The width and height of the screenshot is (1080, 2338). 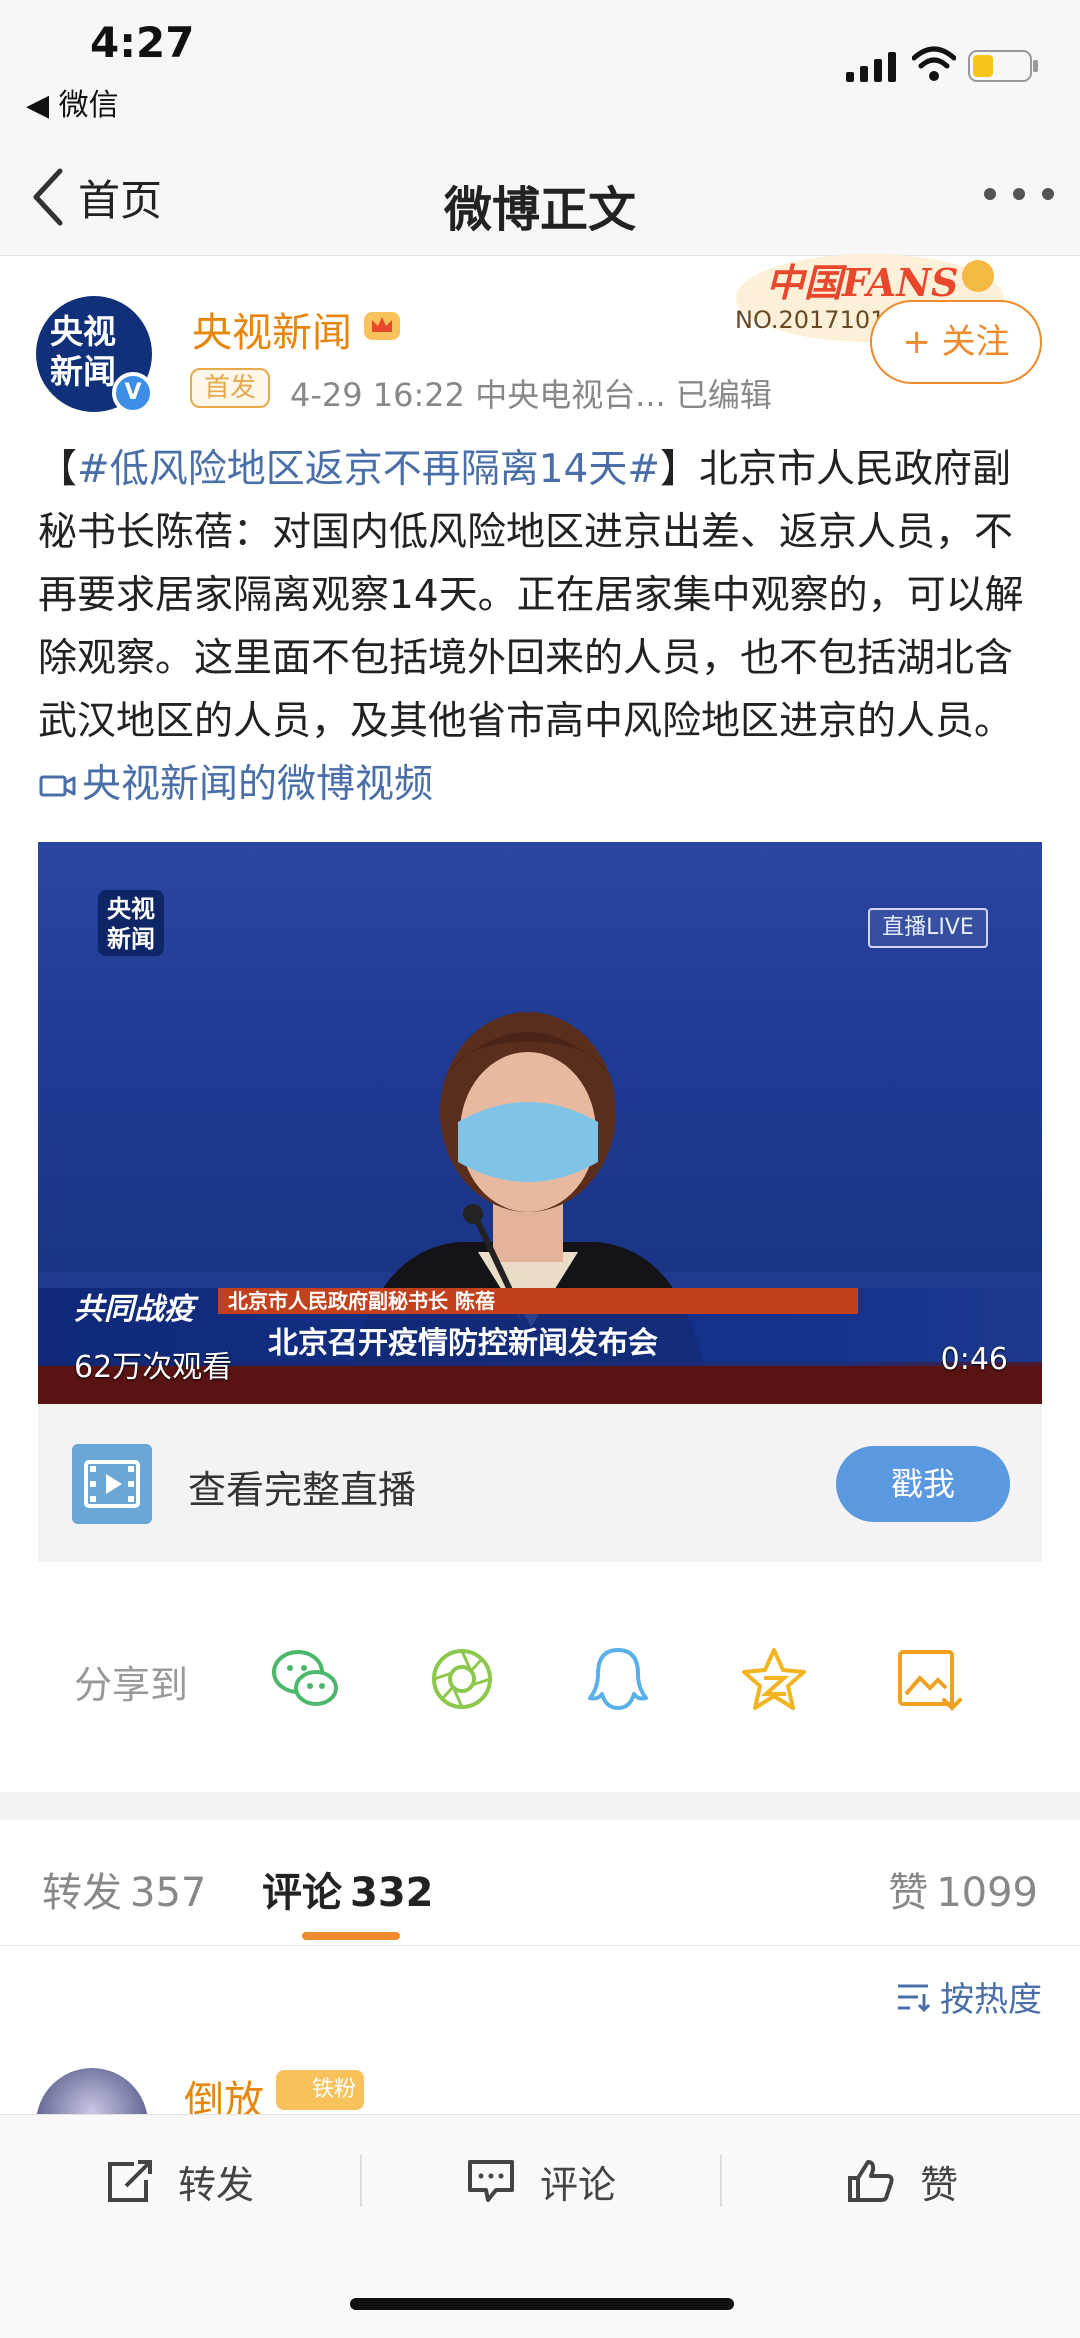 What do you see at coordinates (491, 2181) in the screenshot?
I see `comment-icon` at bounding box center [491, 2181].